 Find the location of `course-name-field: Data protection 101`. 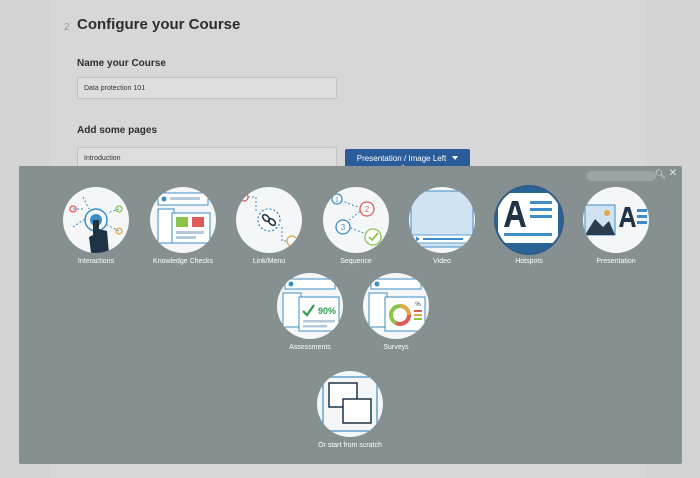

course-name-field: Data protection 101 is located at coordinates (207, 88).